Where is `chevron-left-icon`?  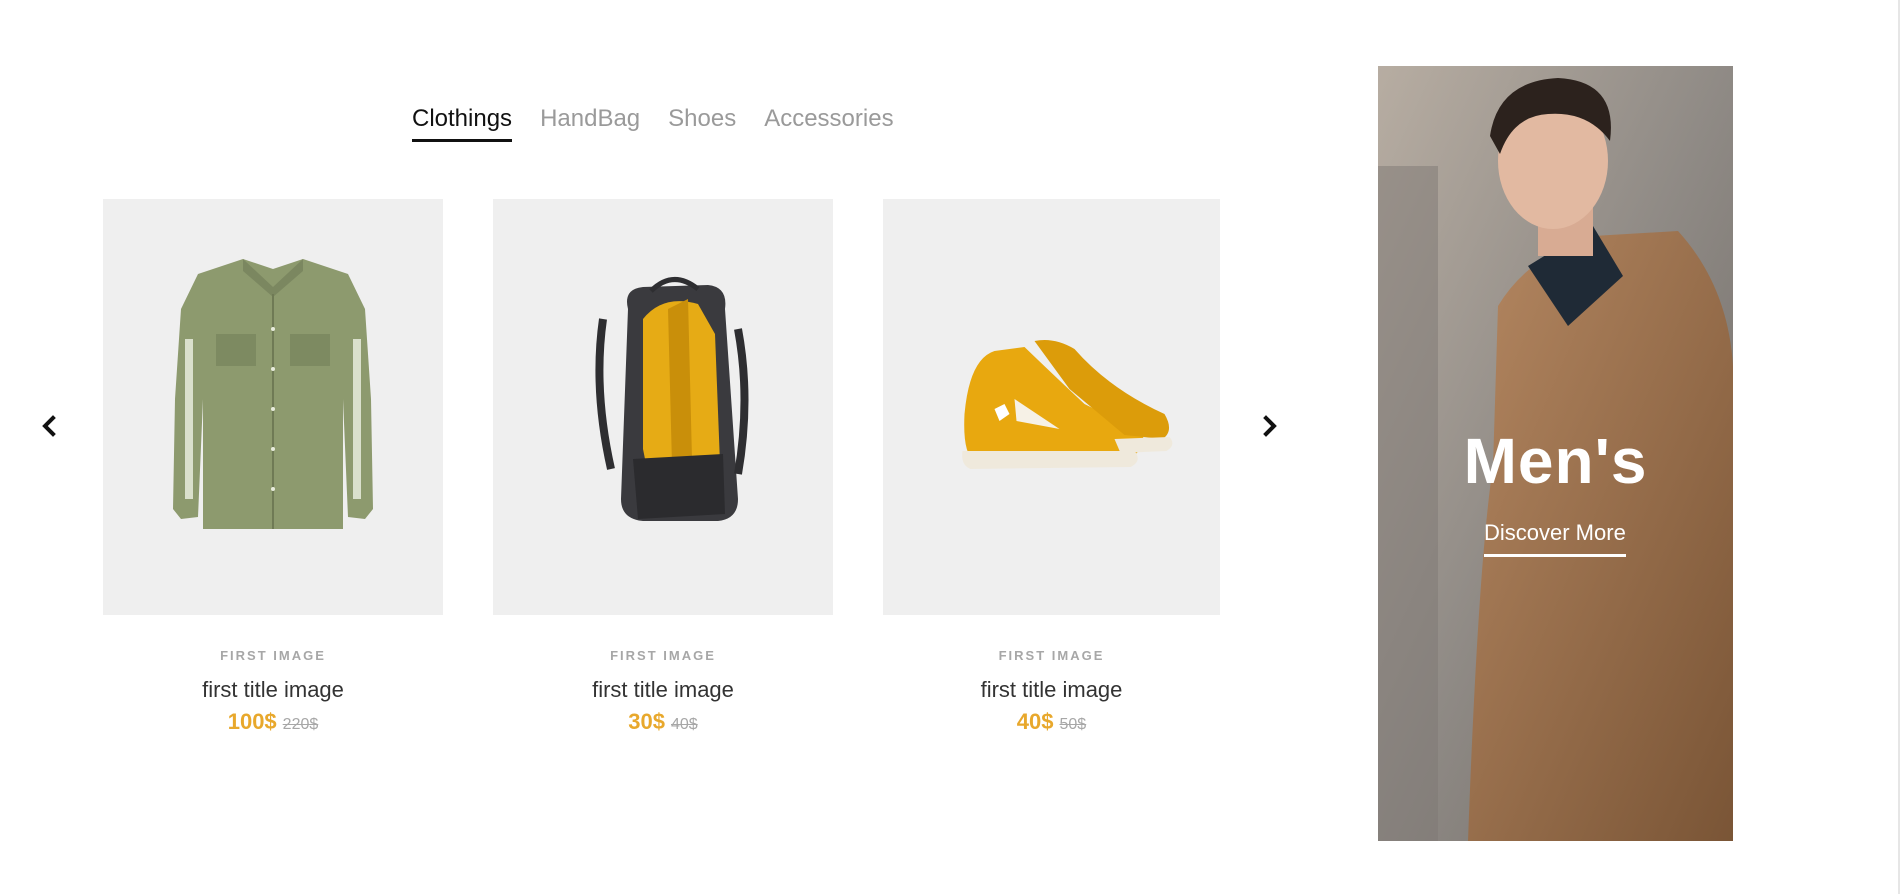
chevron-left-icon is located at coordinates (49, 426).